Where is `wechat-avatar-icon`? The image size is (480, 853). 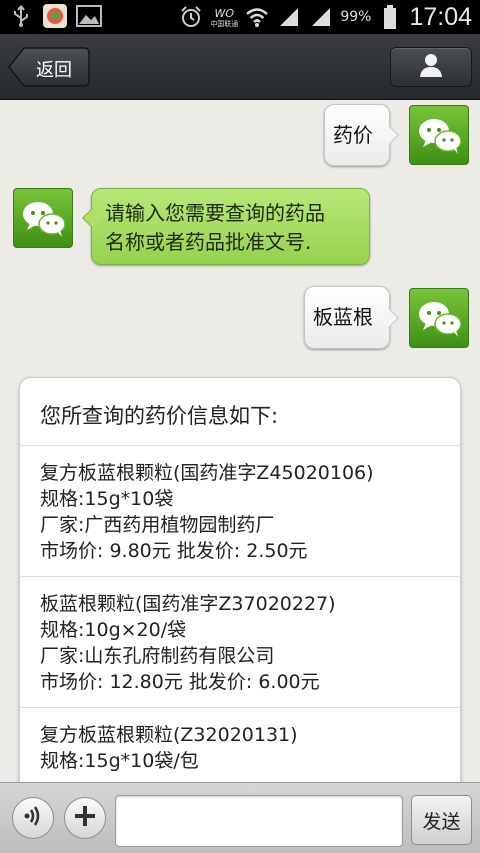 wechat-avatar-icon is located at coordinates (439, 135).